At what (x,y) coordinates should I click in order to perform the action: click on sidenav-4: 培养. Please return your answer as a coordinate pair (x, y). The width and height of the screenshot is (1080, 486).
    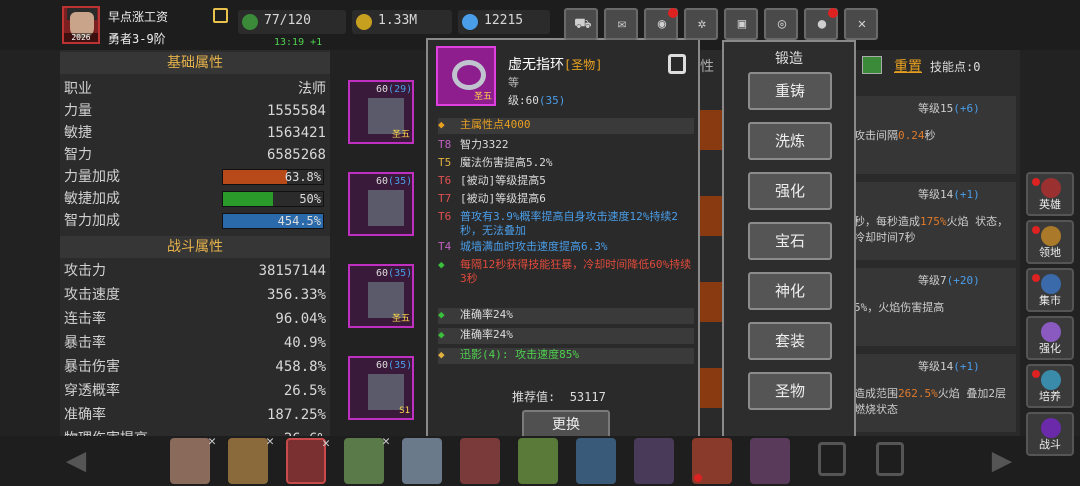
    Looking at the image, I should click on (1050, 386).